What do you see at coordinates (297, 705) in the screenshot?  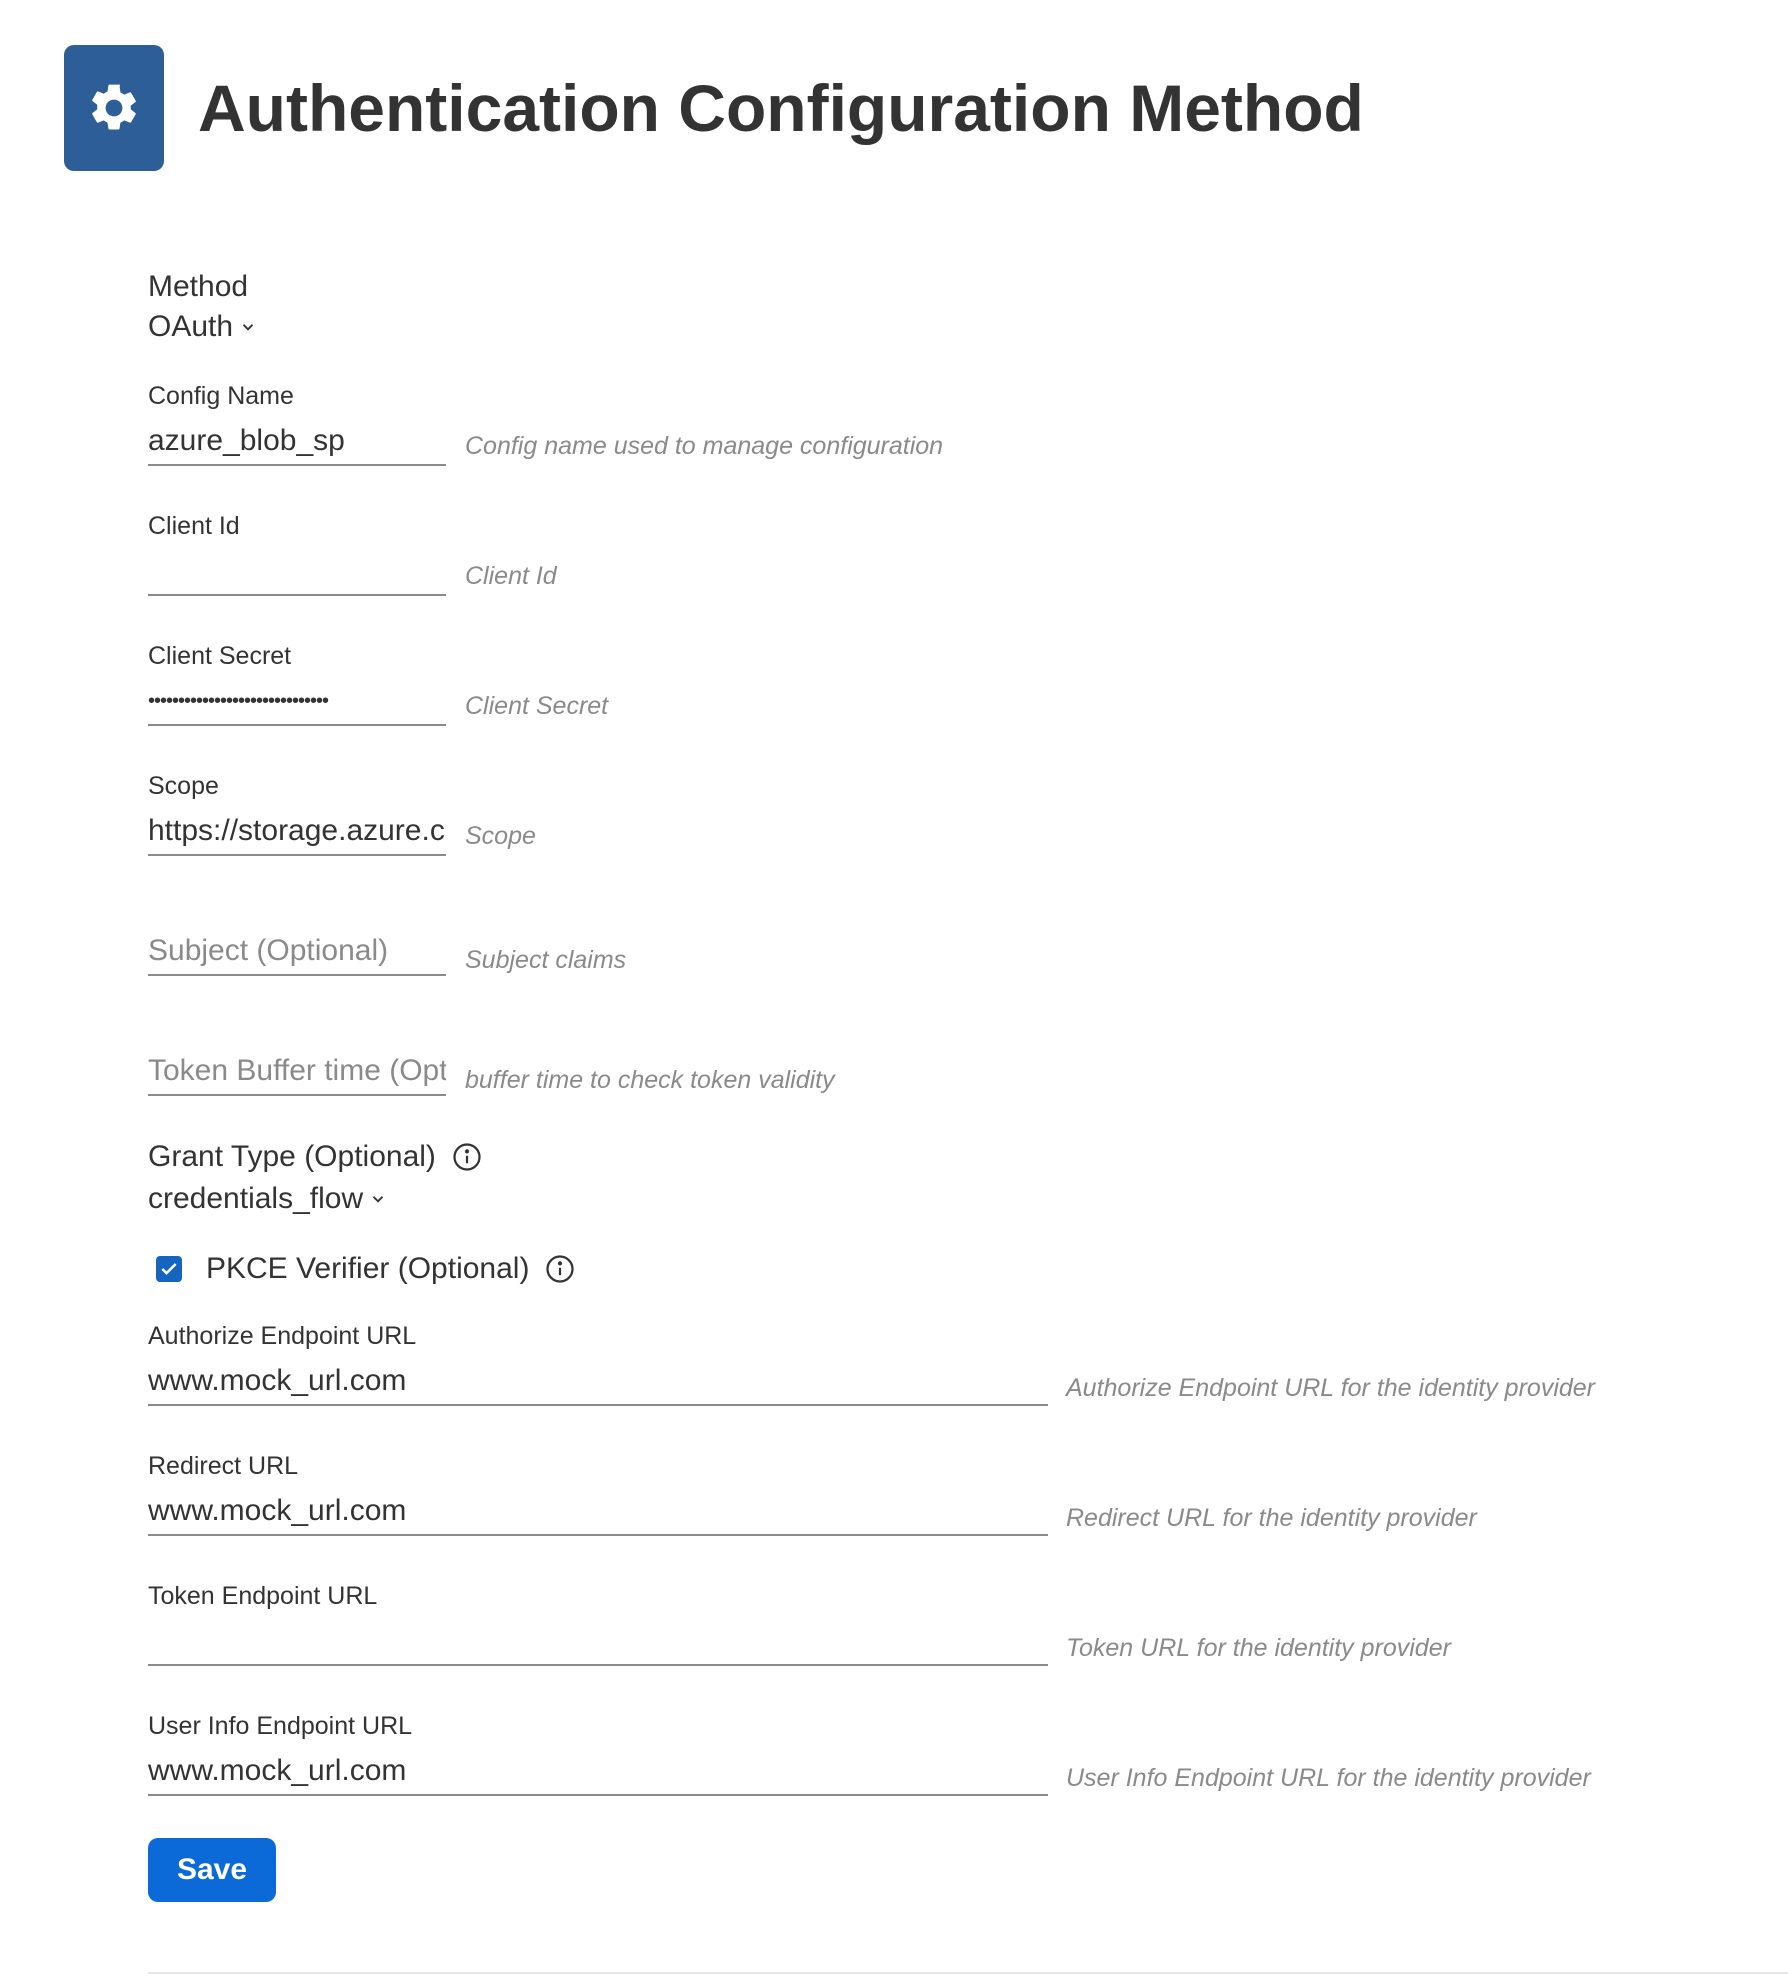 I see `client-secret-input` at bounding box center [297, 705].